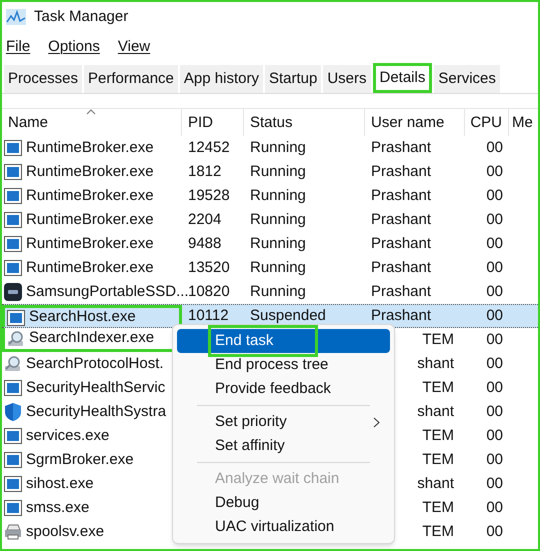 This screenshot has height=551, width=540. Describe the element at coordinates (13, 364) in the screenshot. I see `magnifier-icon` at that location.